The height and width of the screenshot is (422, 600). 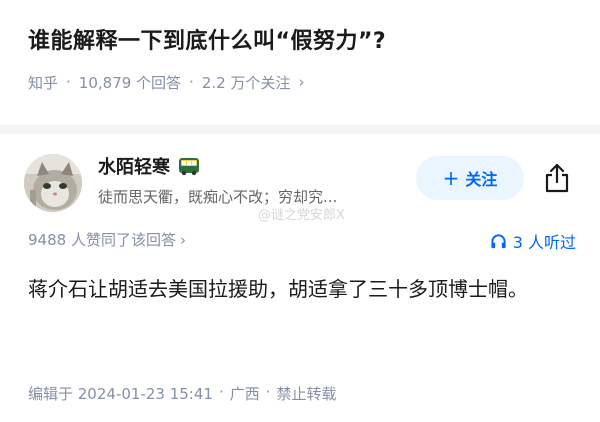 What do you see at coordinates (301, 215) in the screenshot?
I see `watermark-text: @谜之党安郎X` at bounding box center [301, 215].